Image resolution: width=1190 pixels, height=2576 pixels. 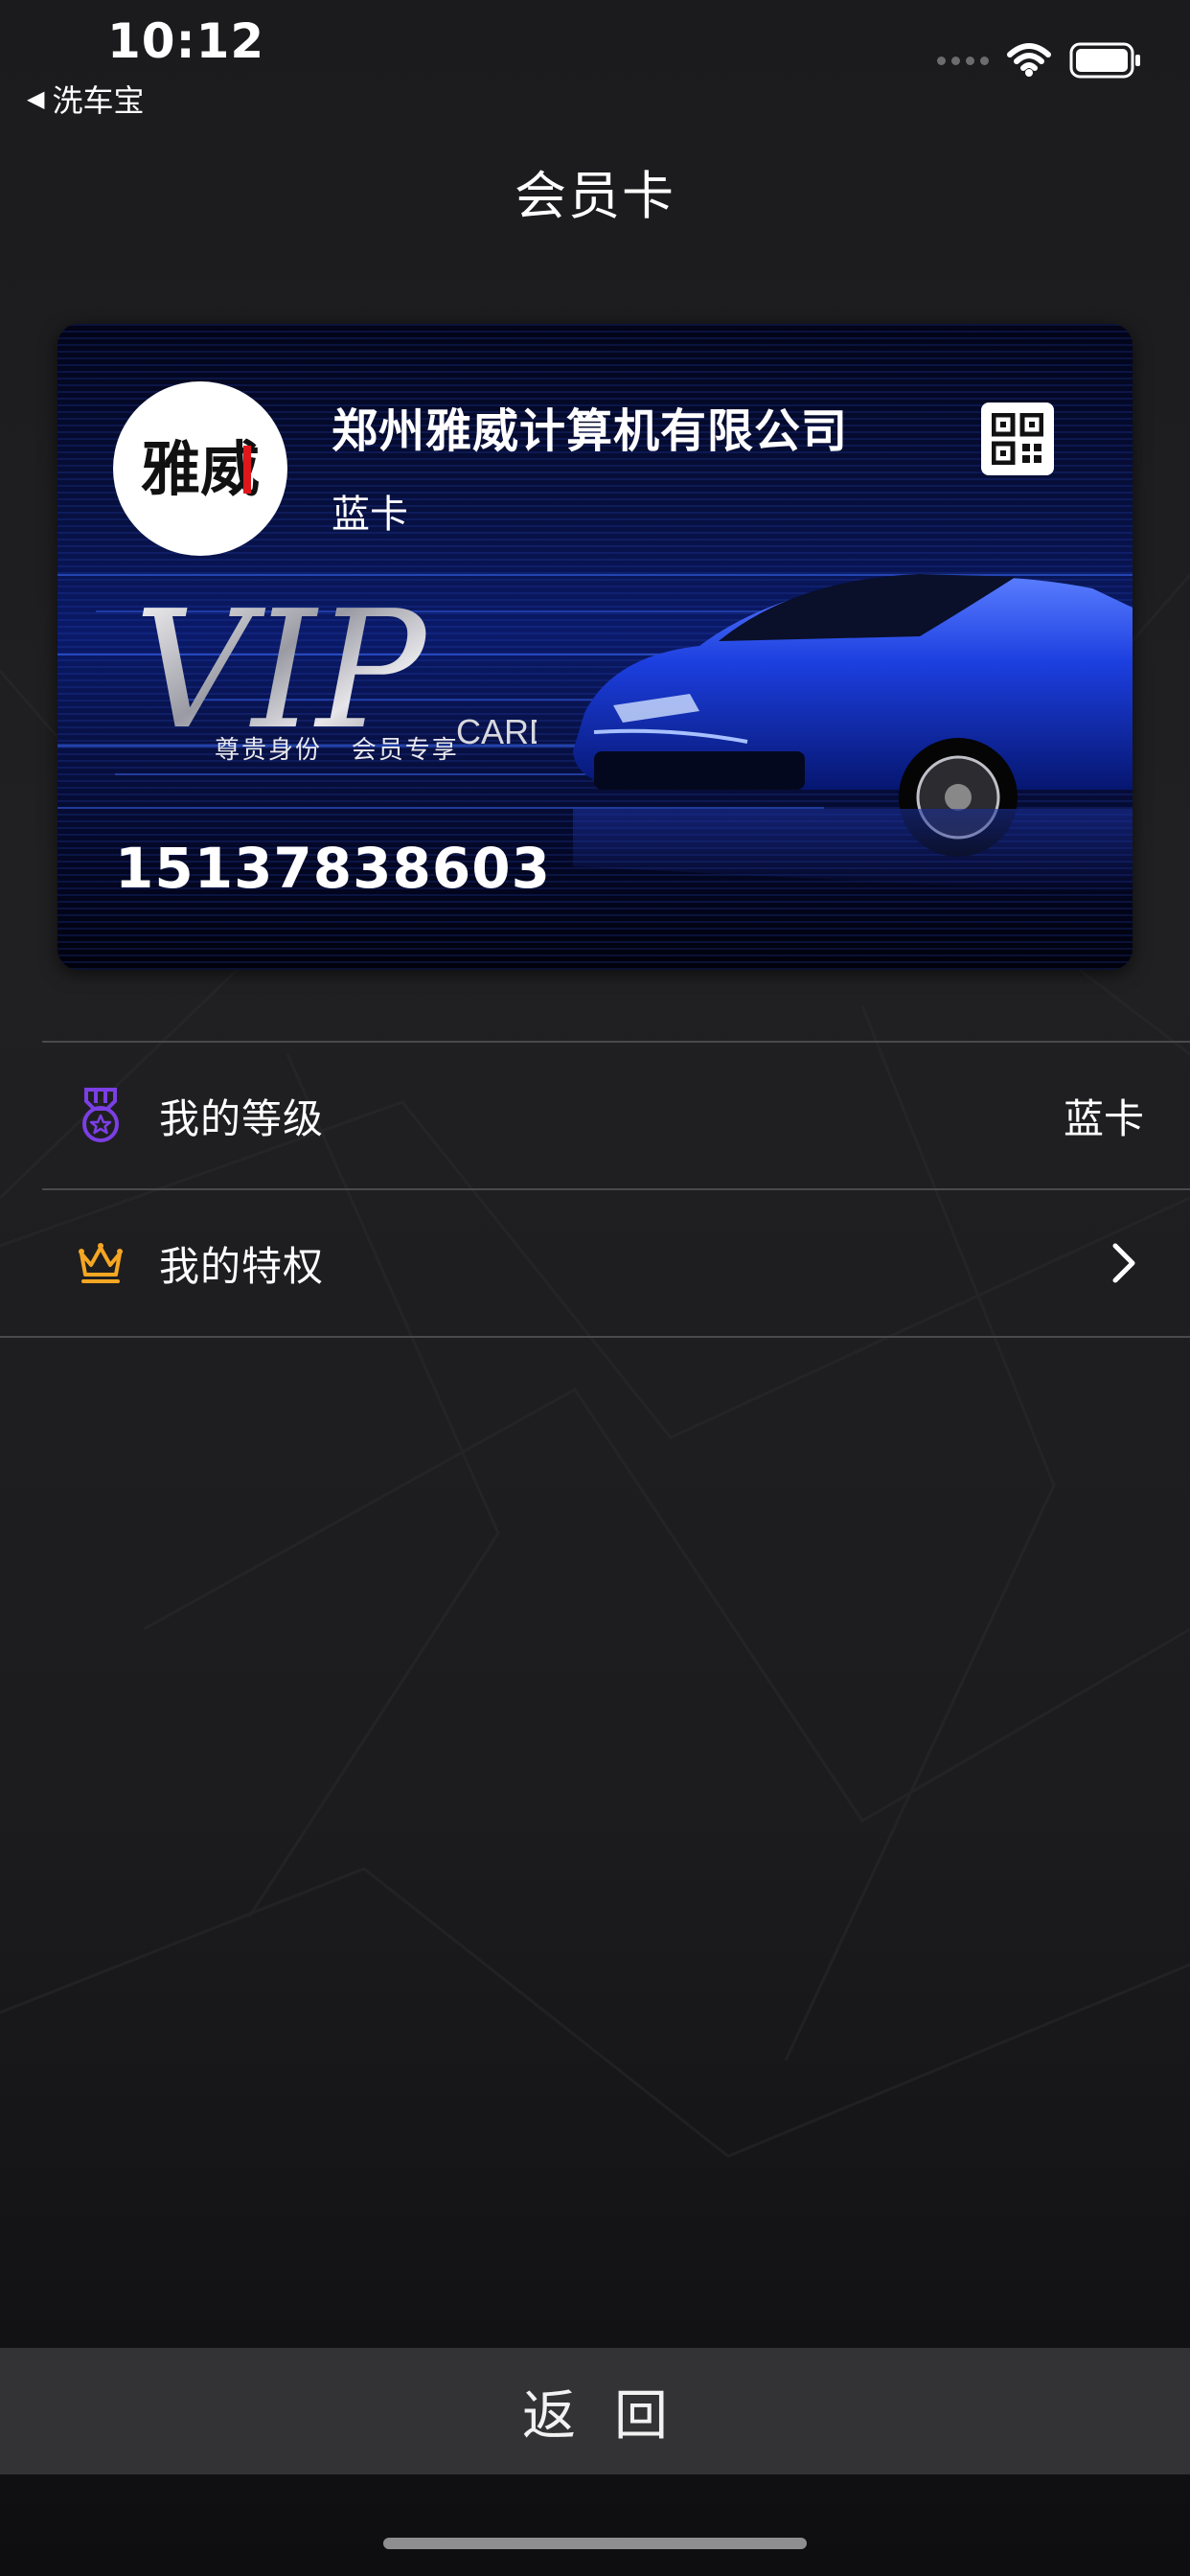 I want to click on status-bar: 10:12 ◀ 洗车宝, so click(x=595, y=63).